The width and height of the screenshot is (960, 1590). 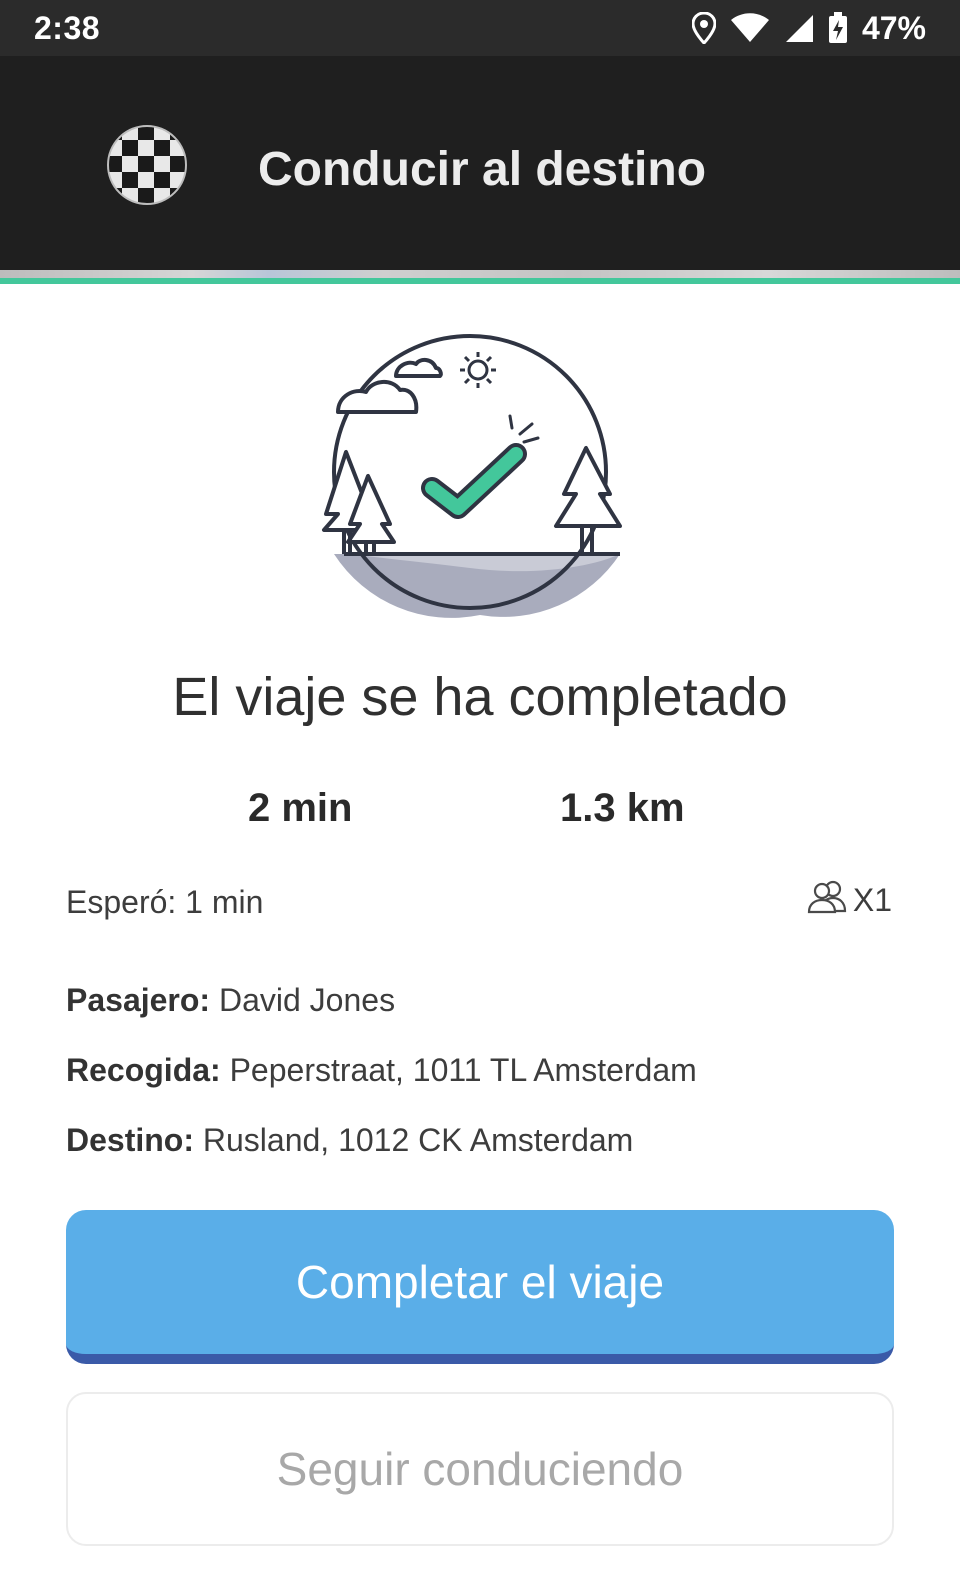 I want to click on destination-address: Rusland, 1012 CK Amsterdam, so click(x=418, y=1140).